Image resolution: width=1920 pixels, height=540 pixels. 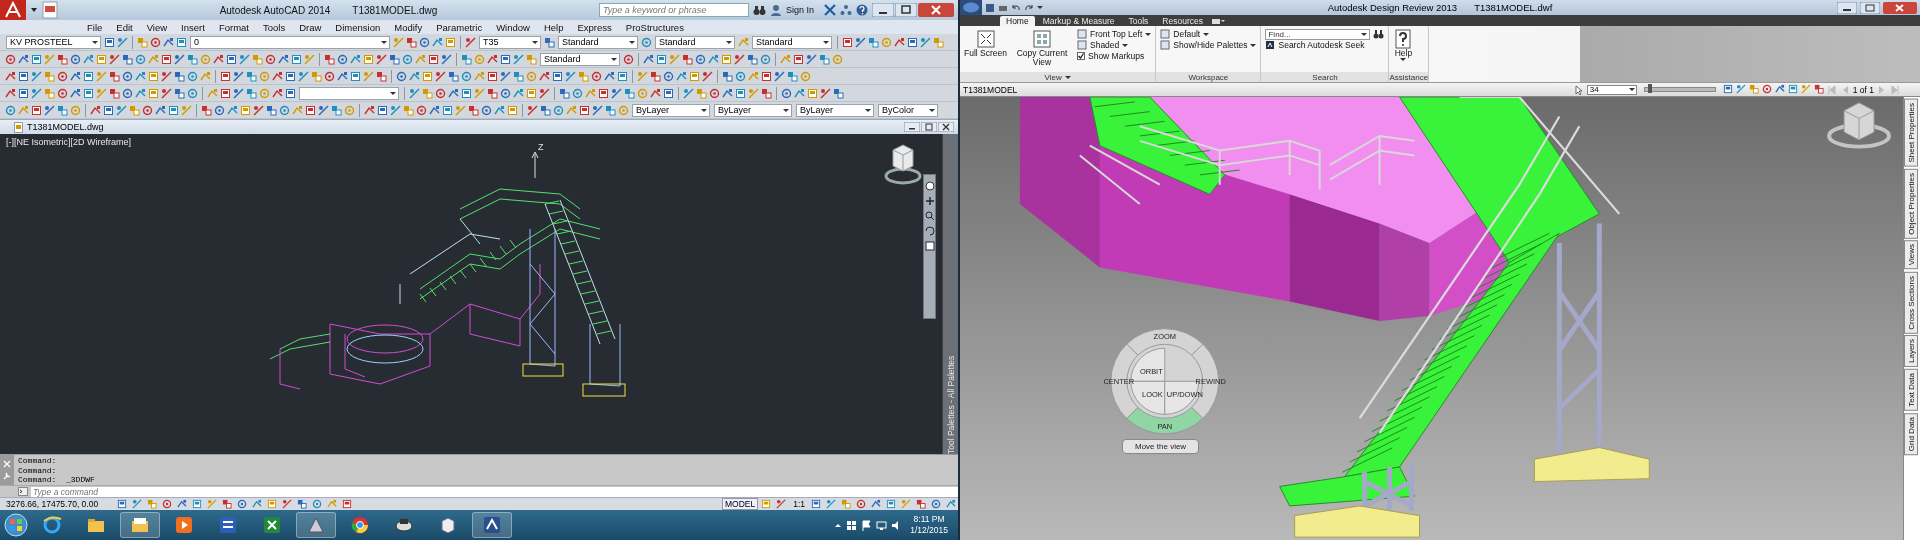 What do you see at coordinates (157, 27) in the screenshot?
I see `menu-item: View` at bounding box center [157, 27].